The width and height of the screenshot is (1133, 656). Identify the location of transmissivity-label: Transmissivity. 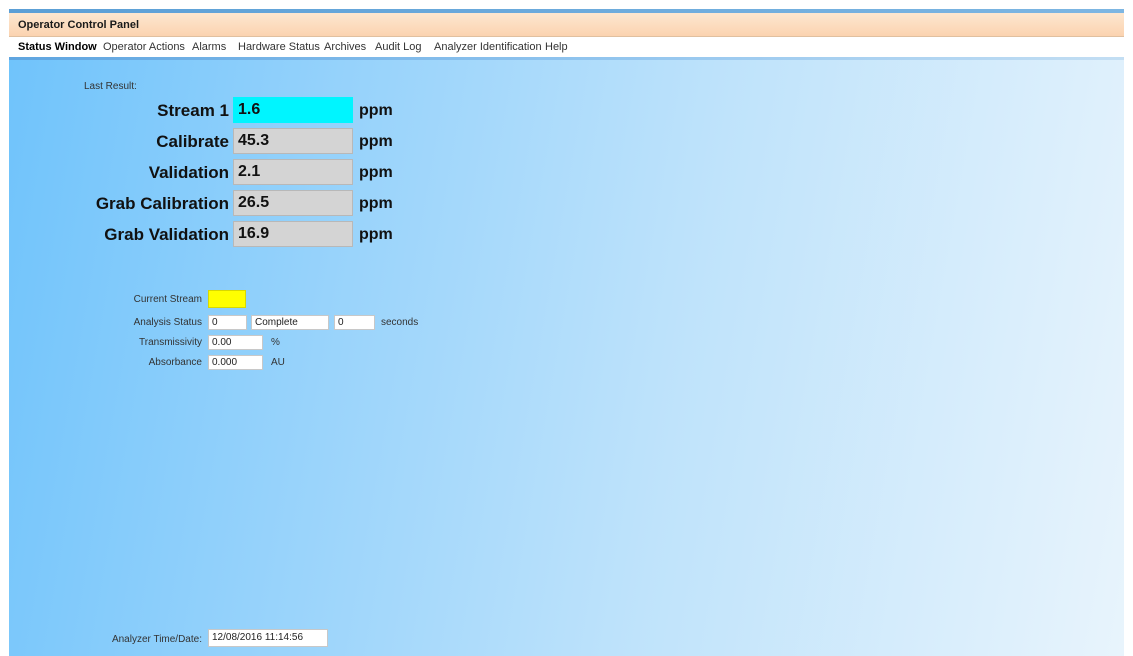
(170, 342).